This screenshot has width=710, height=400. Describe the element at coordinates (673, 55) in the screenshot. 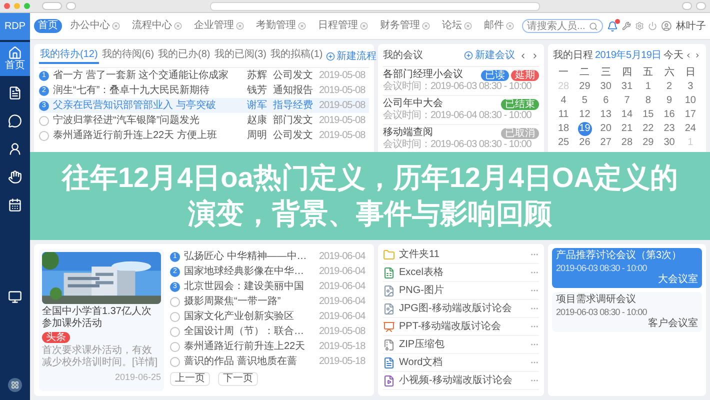

I see `today-button: 今天` at that location.